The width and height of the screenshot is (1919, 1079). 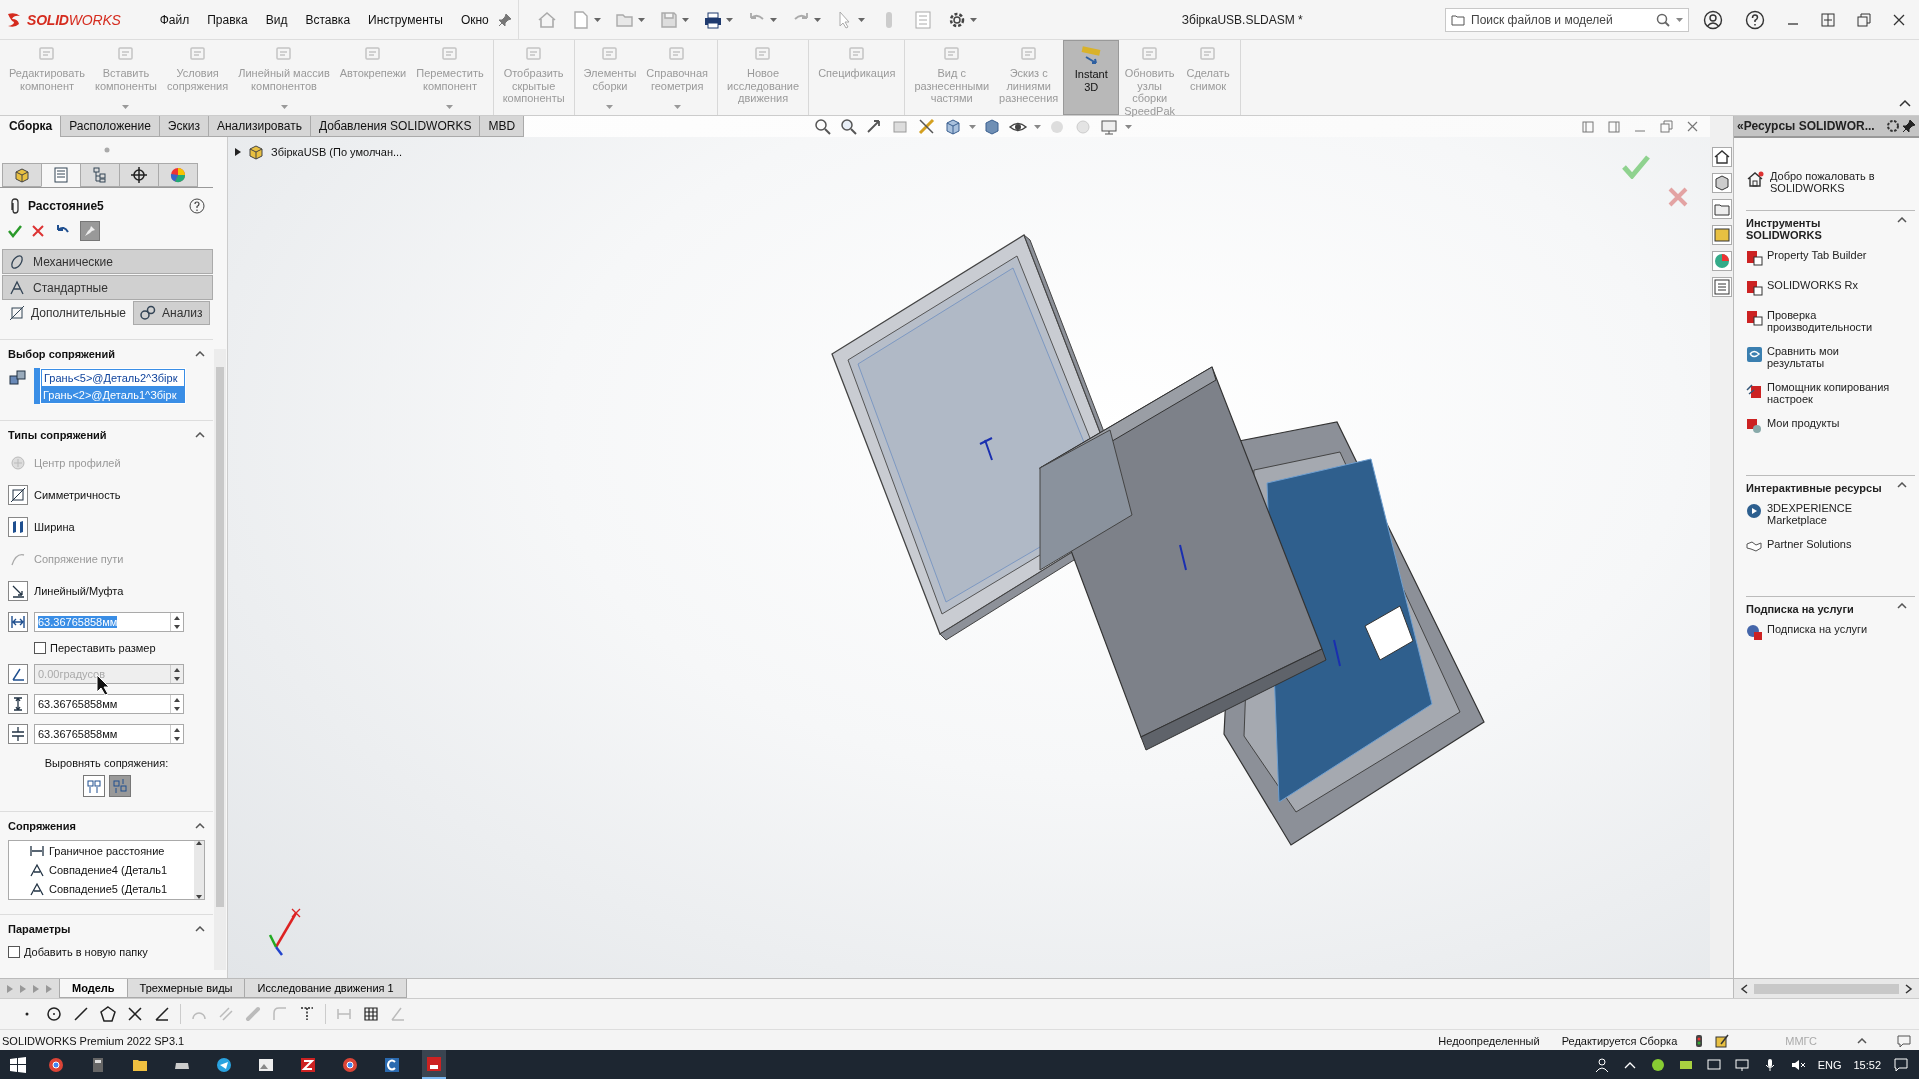 What do you see at coordinates (108, 1014) in the screenshot?
I see `polygon-icon` at bounding box center [108, 1014].